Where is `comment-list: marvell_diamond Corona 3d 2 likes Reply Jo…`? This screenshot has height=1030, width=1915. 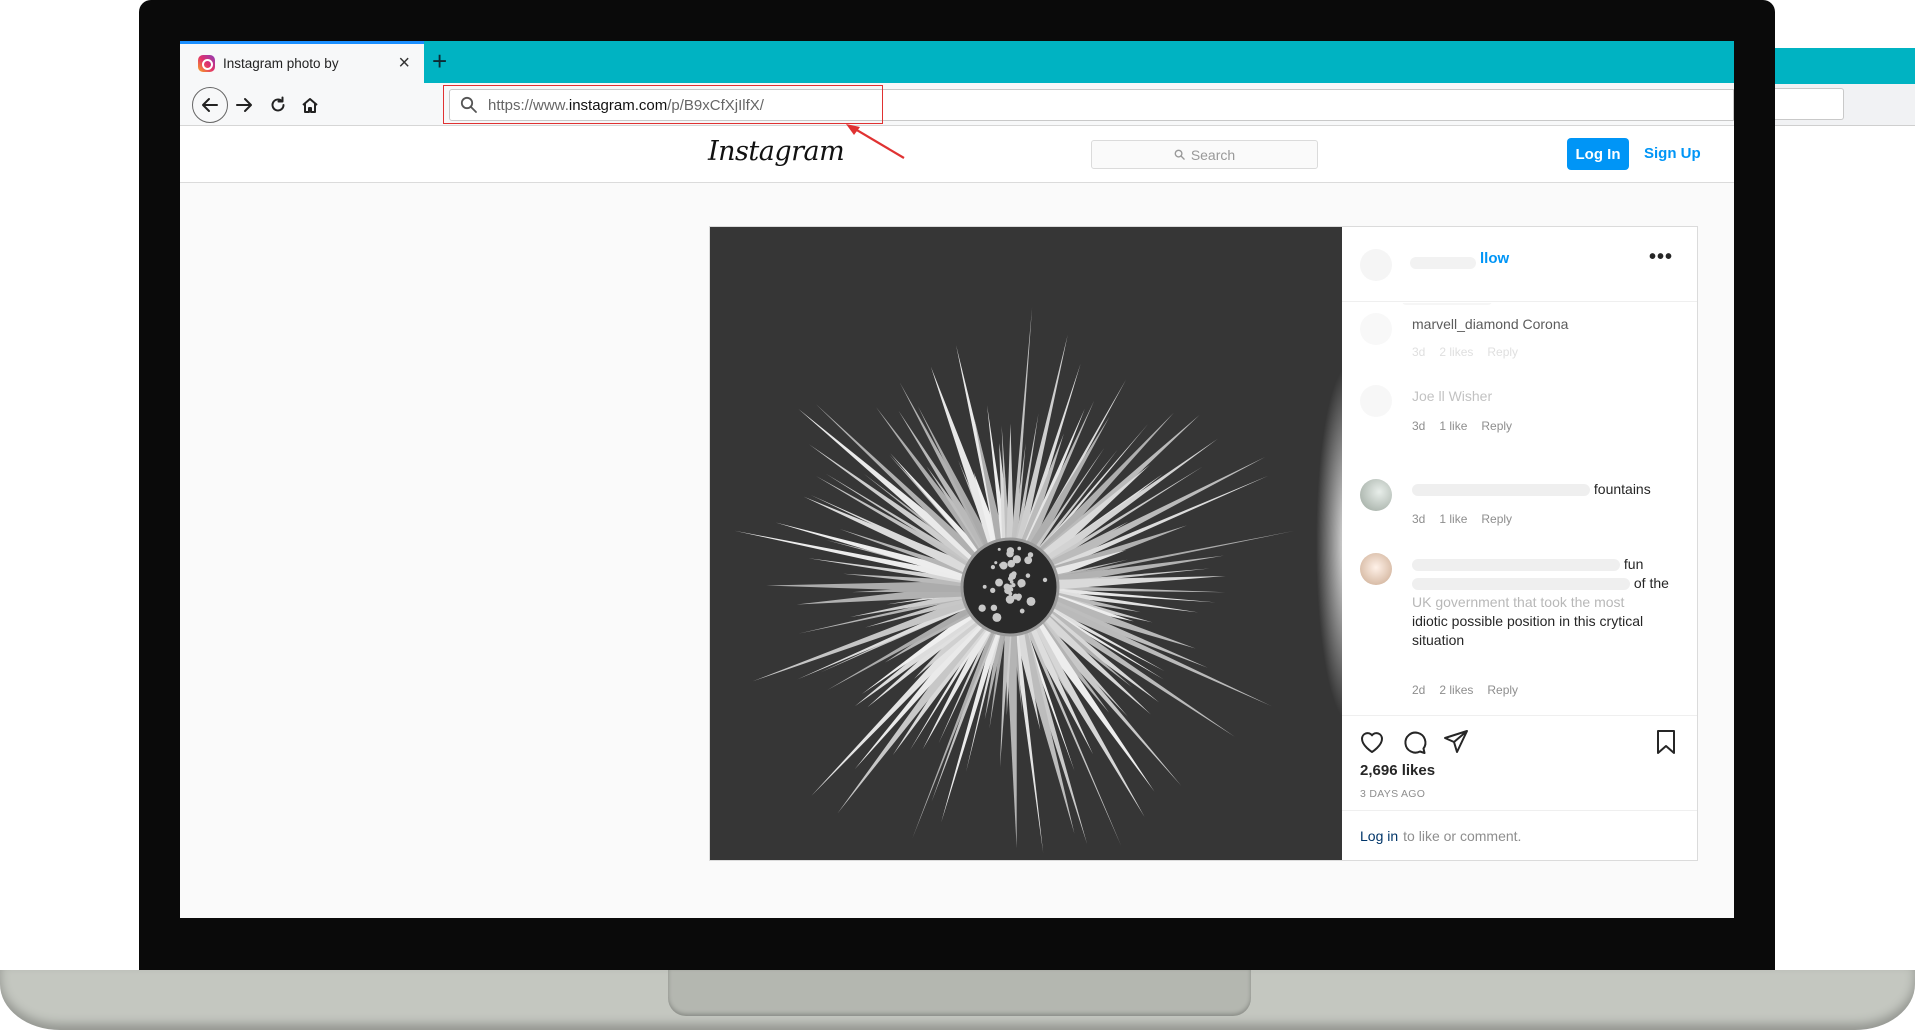 comment-list: marvell_diamond Corona 3d 2 likes Reply Jo… is located at coordinates (1519, 508).